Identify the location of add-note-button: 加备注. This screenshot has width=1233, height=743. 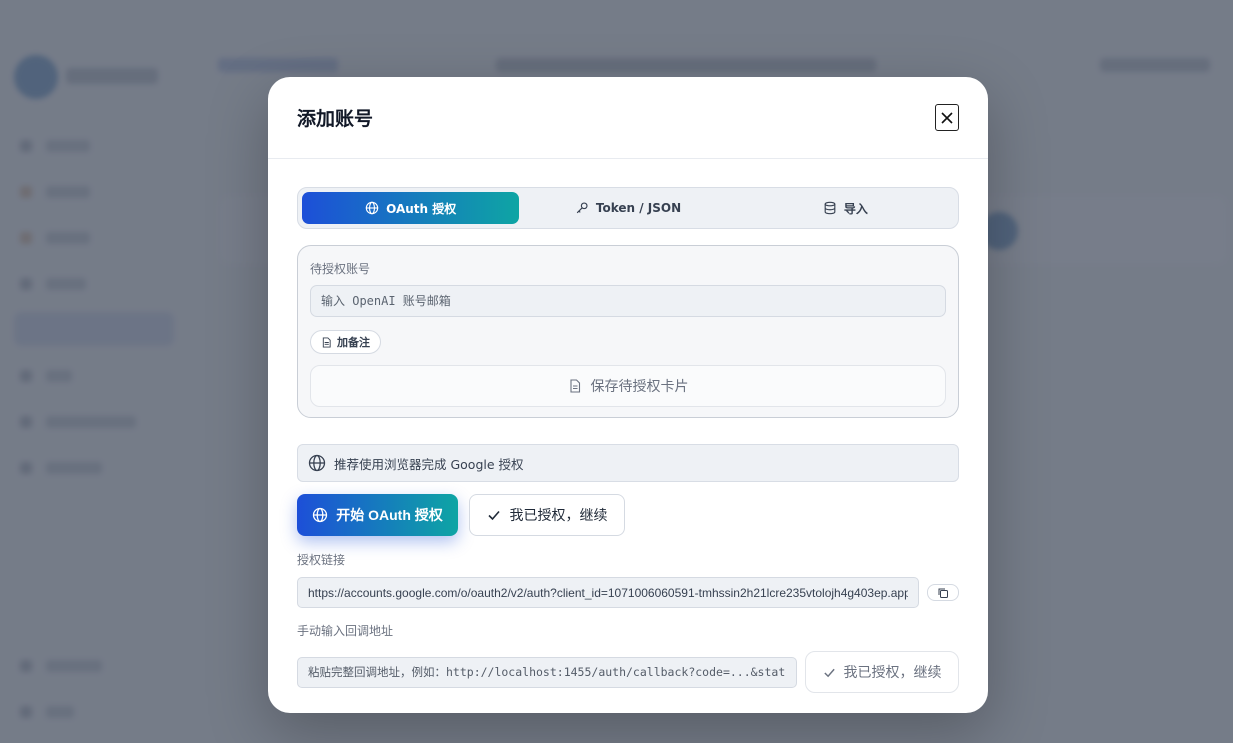
(345, 342).